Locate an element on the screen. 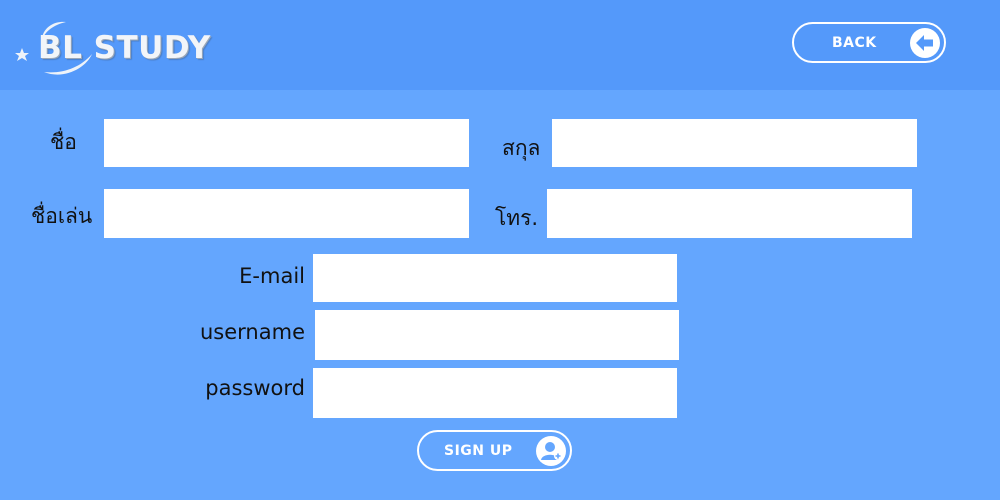  first-name-input is located at coordinates (286, 143).